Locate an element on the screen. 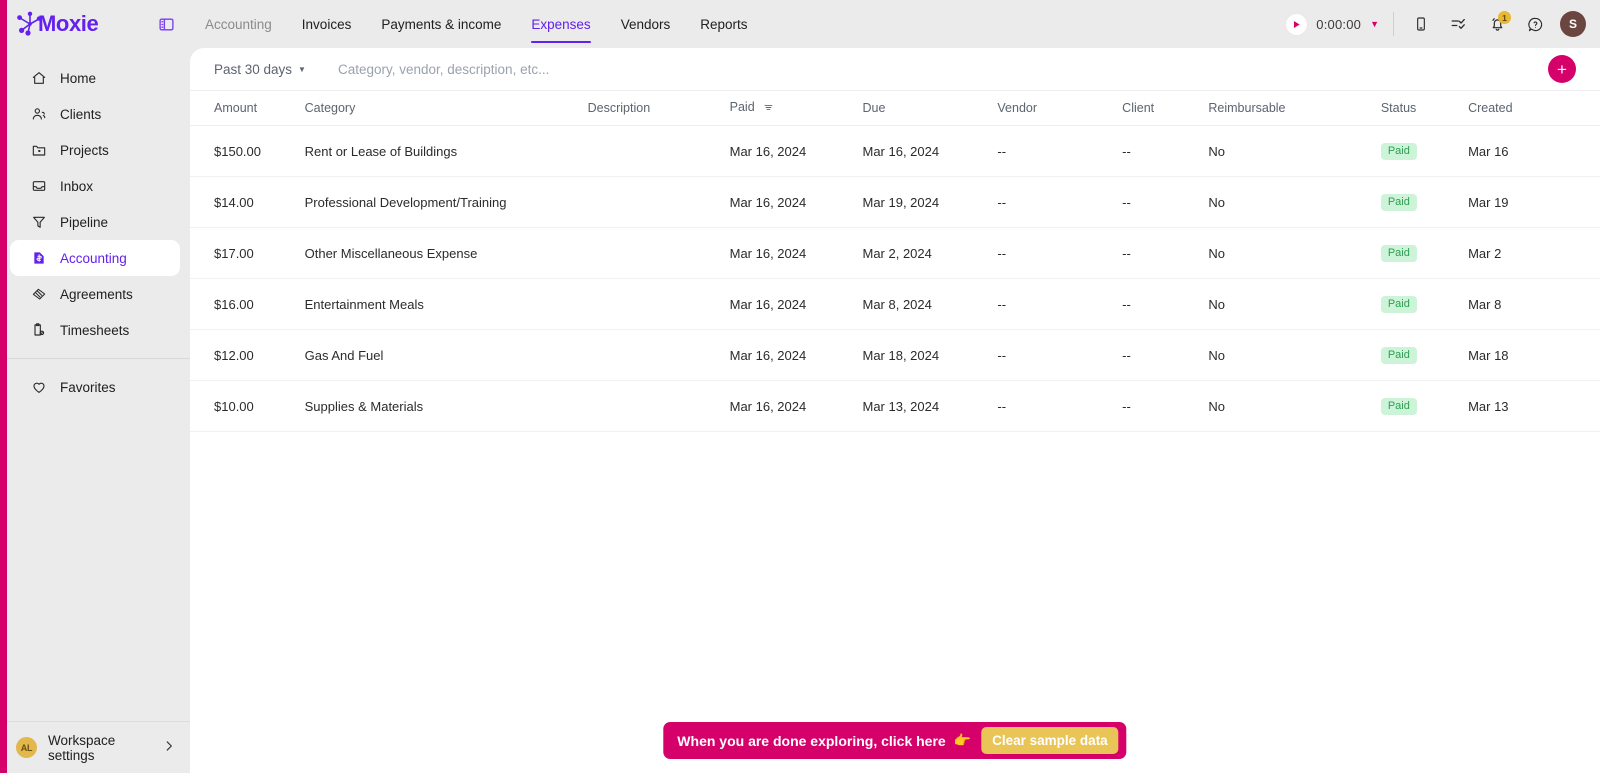 The height and width of the screenshot is (773, 1600). top-bar-actions: 0:00:00 ▼ 1 S is located at coordinates (1436, 24).